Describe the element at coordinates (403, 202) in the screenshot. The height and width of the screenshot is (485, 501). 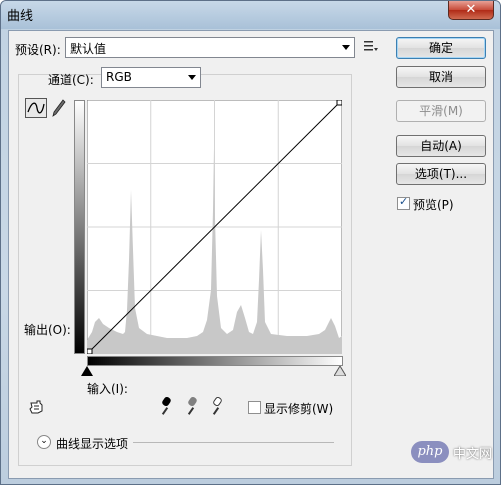
I see `preview-checkbox` at that location.